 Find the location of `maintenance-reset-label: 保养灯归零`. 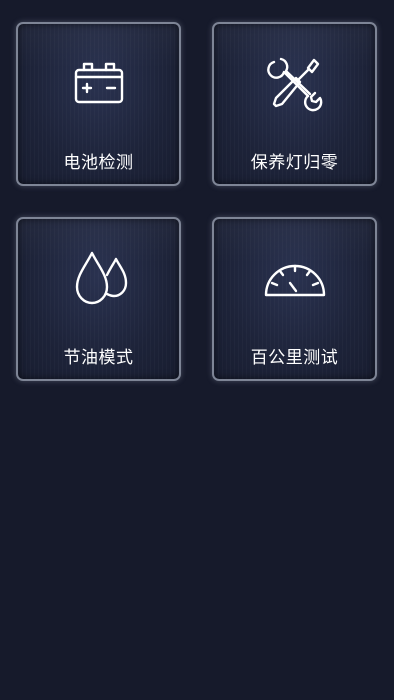

maintenance-reset-label: 保养灯归零 is located at coordinates (294, 163).